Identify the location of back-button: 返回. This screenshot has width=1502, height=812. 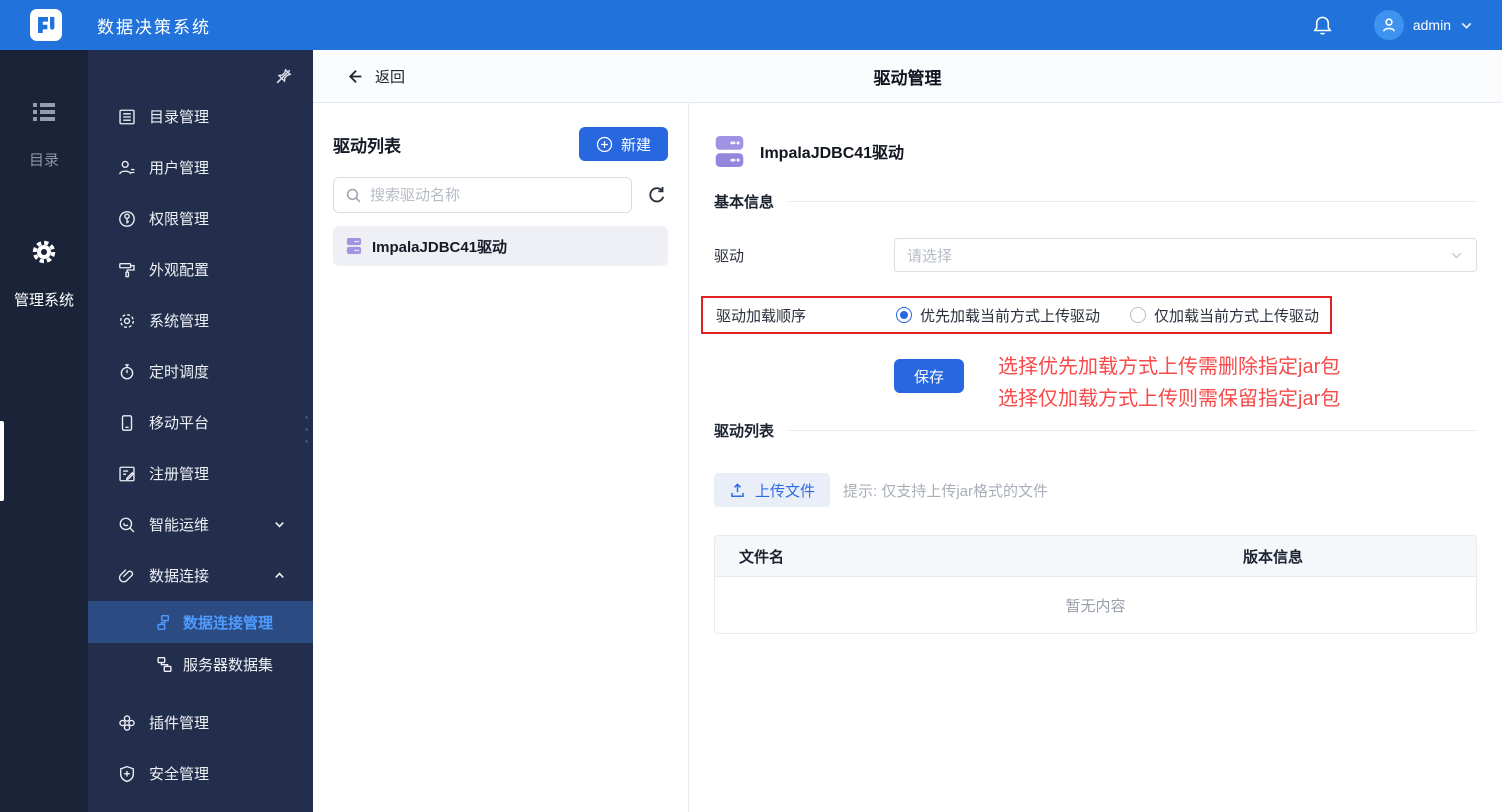
(375, 76).